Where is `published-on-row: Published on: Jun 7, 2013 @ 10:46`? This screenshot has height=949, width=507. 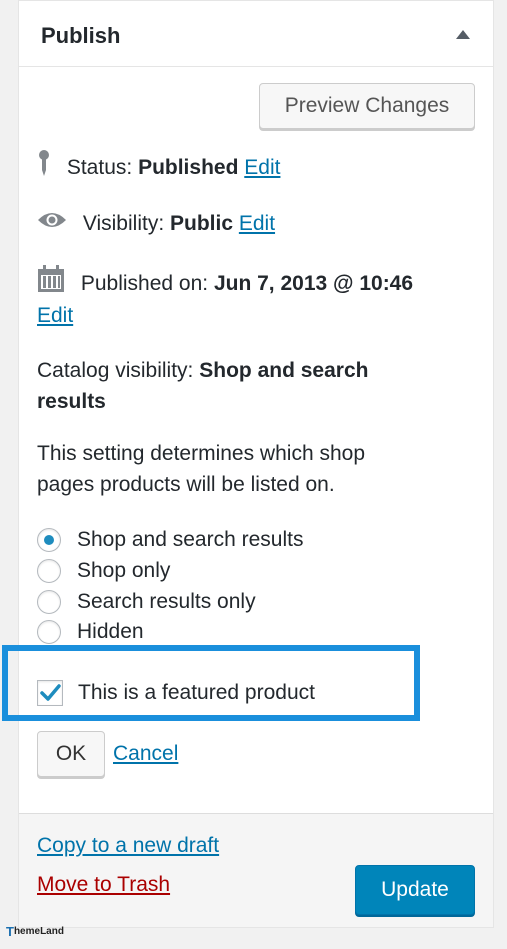
published-on-row: Published on: Jun 7, 2013 @ 10:46 is located at coordinates (225, 284).